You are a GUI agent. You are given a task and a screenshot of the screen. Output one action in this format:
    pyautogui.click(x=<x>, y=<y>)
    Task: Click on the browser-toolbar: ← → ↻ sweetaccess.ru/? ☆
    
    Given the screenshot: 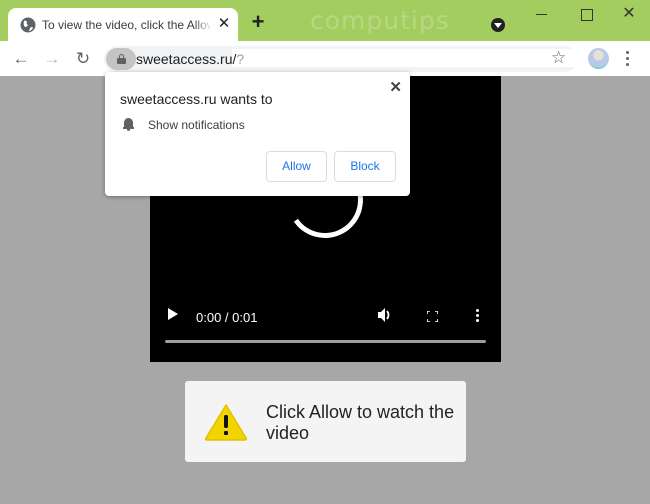 What is the action you would take?
    pyautogui.click(x=325, y=58)
    